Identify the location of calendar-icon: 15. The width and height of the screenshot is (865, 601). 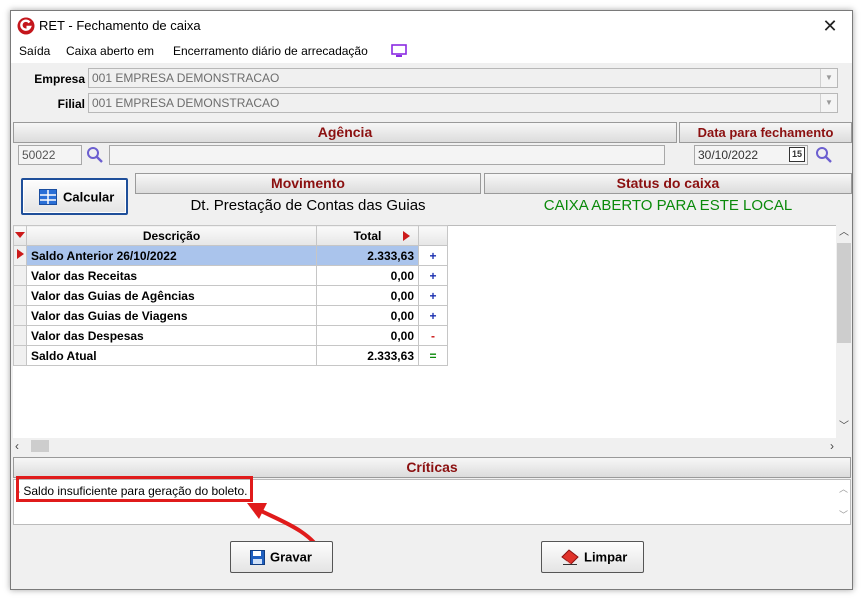
(797, 154).